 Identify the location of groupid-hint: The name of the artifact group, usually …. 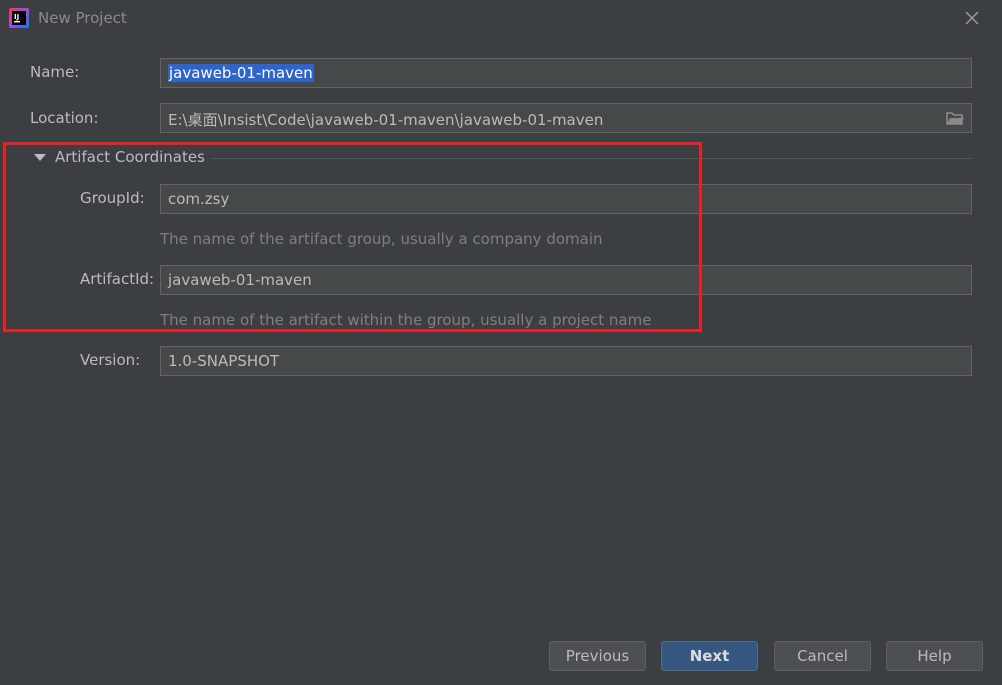
(381, 239).